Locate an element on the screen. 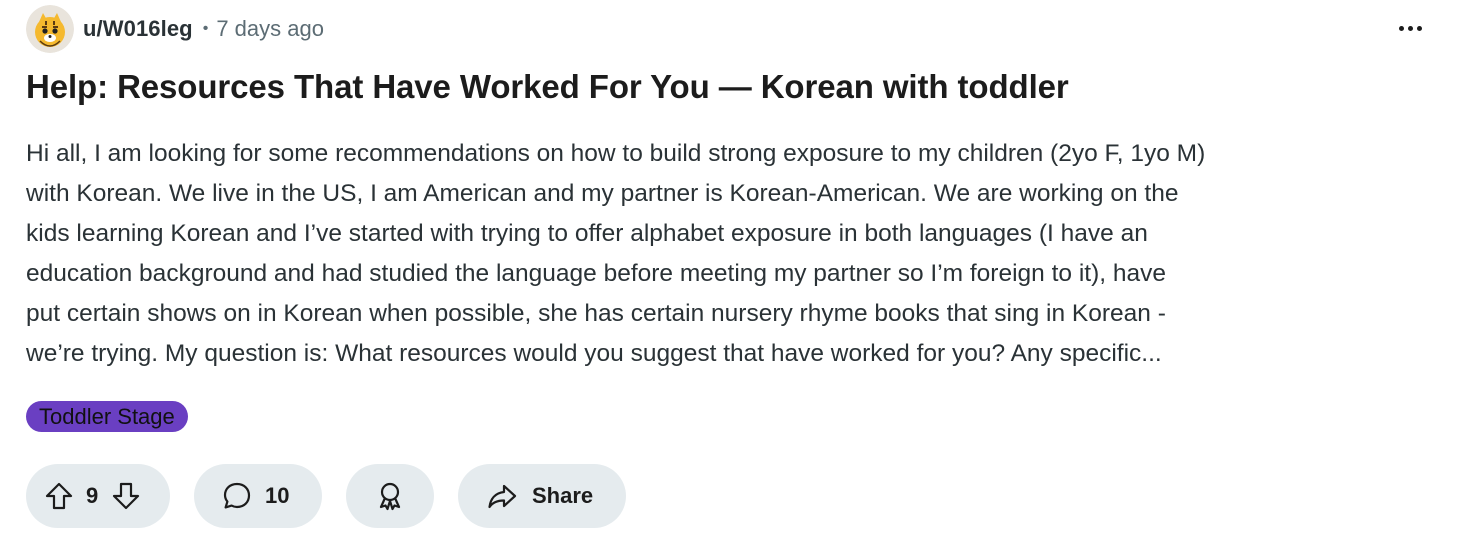  avatar is located at coordinates (50, 29).